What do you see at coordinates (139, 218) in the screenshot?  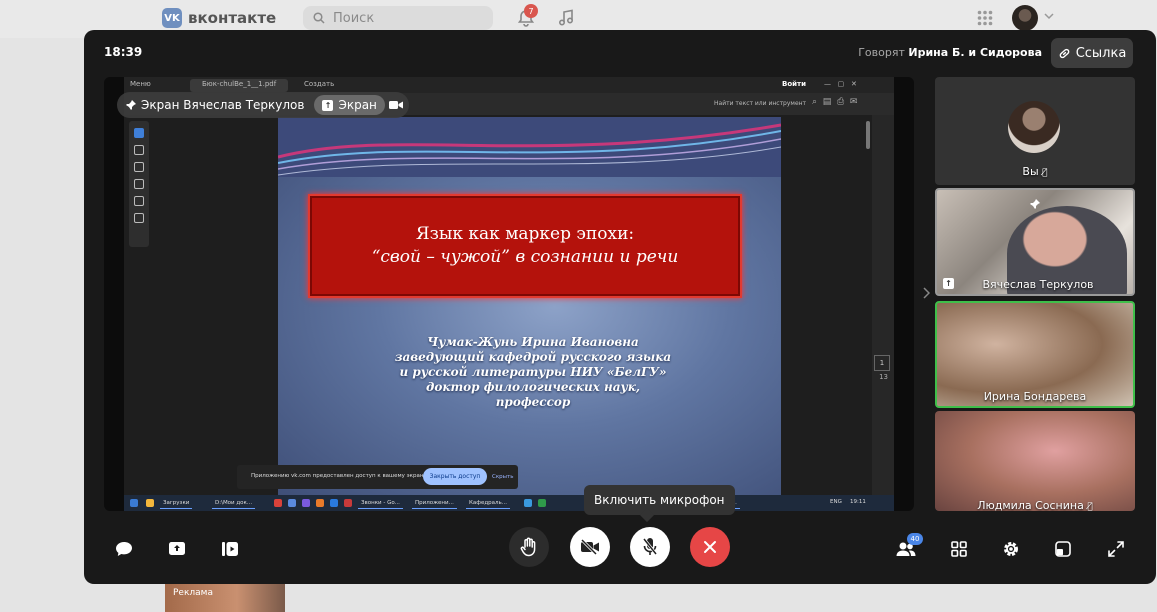 I see `stamp-tool-icon` at bounding box center [139, 218].